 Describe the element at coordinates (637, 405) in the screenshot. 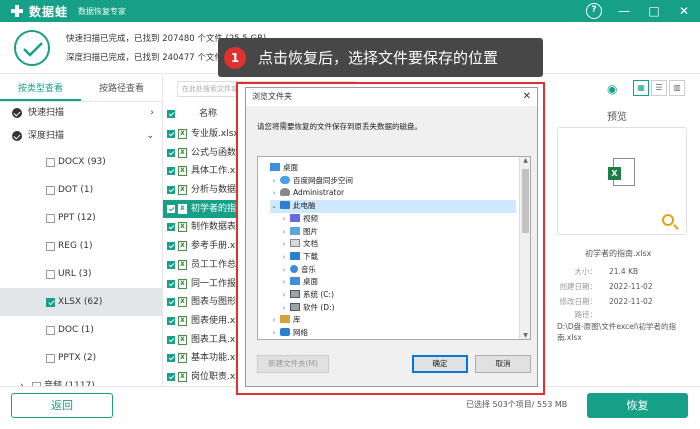

I see `recover-button: 恢复` at that location.